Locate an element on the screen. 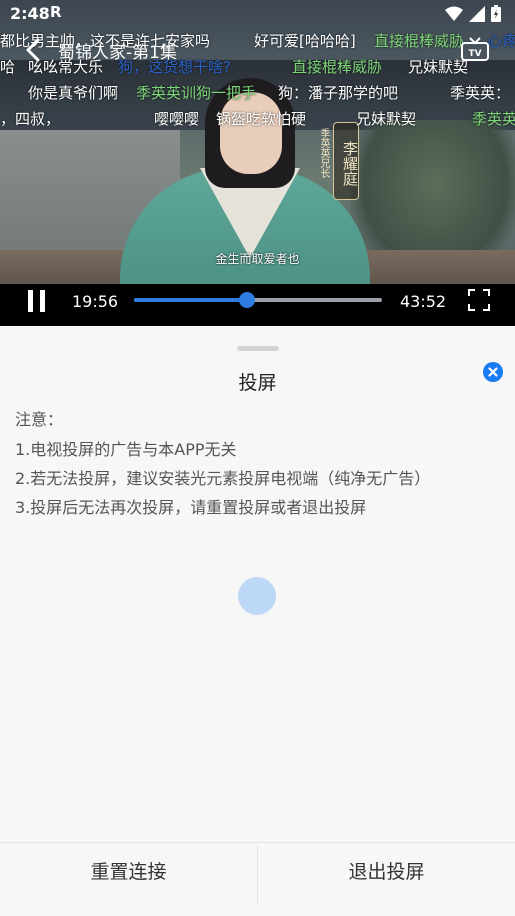 This screenshot has height=916, width=515. tv-icon: TV is located at coordinates (475, 49).